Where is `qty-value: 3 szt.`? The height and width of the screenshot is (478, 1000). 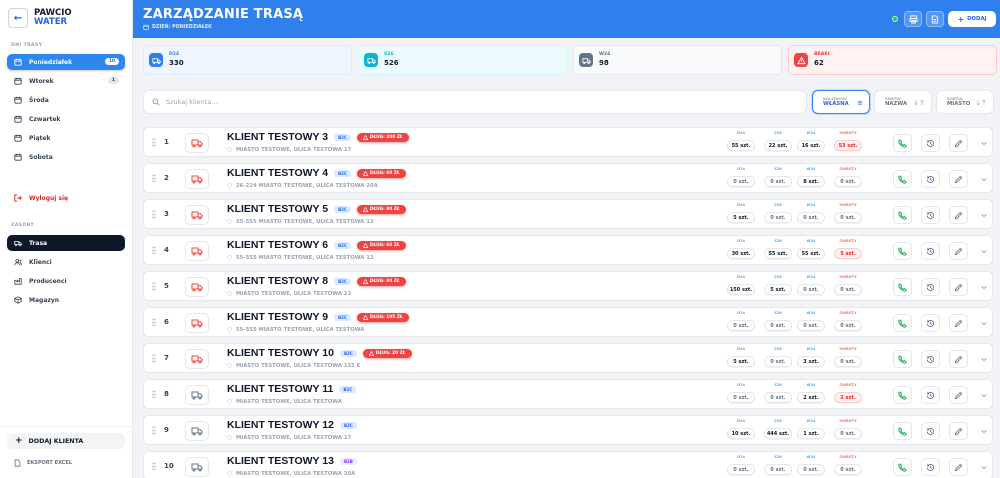 qty-value: 3 szt. is located at coordinates (811, 361).